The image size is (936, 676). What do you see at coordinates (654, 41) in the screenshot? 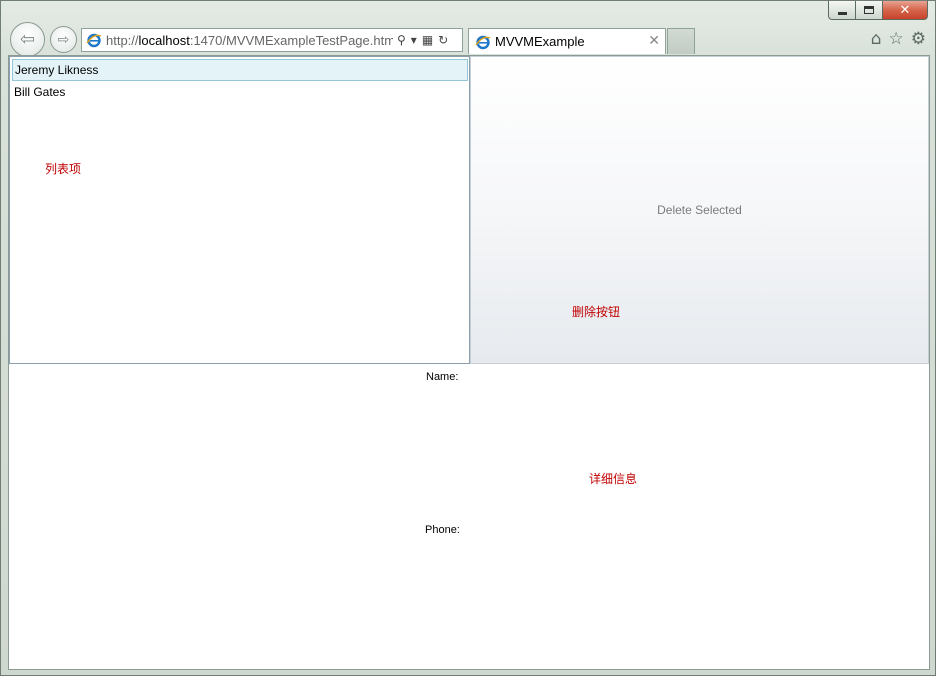
I see `tab-close-icon: ✕` at bounding box center [654, 41].